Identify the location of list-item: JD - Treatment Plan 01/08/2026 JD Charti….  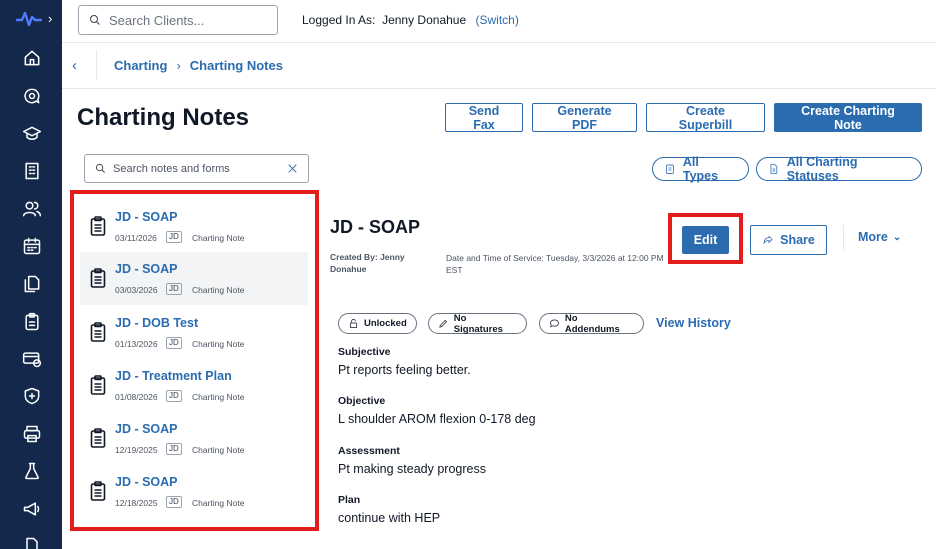
(194, 385).